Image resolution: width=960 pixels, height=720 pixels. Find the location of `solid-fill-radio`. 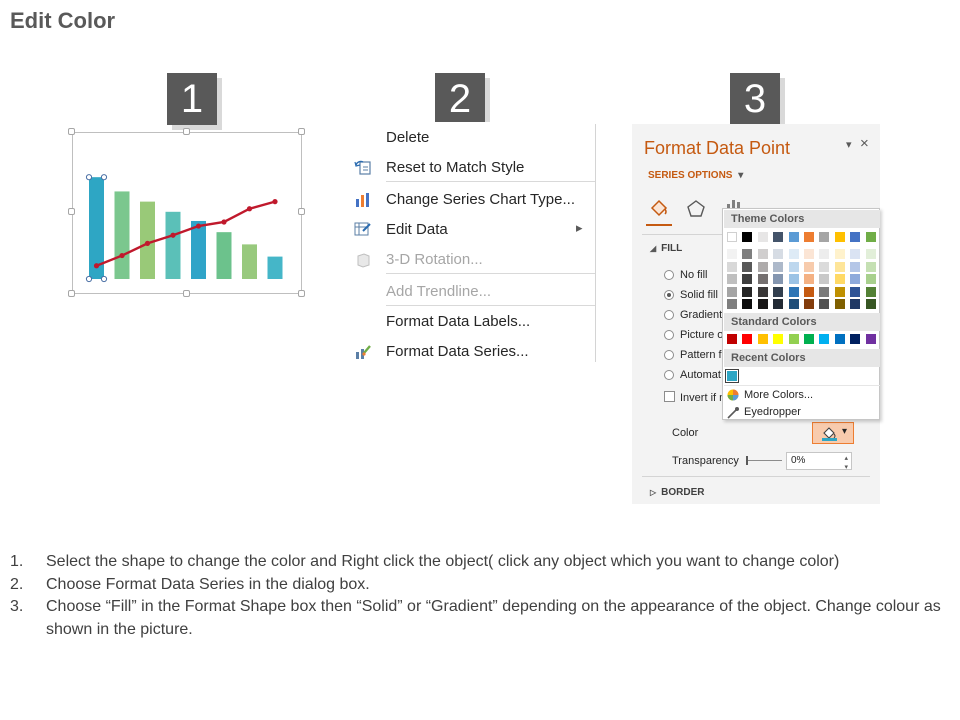

solid-fill-radio is located at coordinates (669, 295).